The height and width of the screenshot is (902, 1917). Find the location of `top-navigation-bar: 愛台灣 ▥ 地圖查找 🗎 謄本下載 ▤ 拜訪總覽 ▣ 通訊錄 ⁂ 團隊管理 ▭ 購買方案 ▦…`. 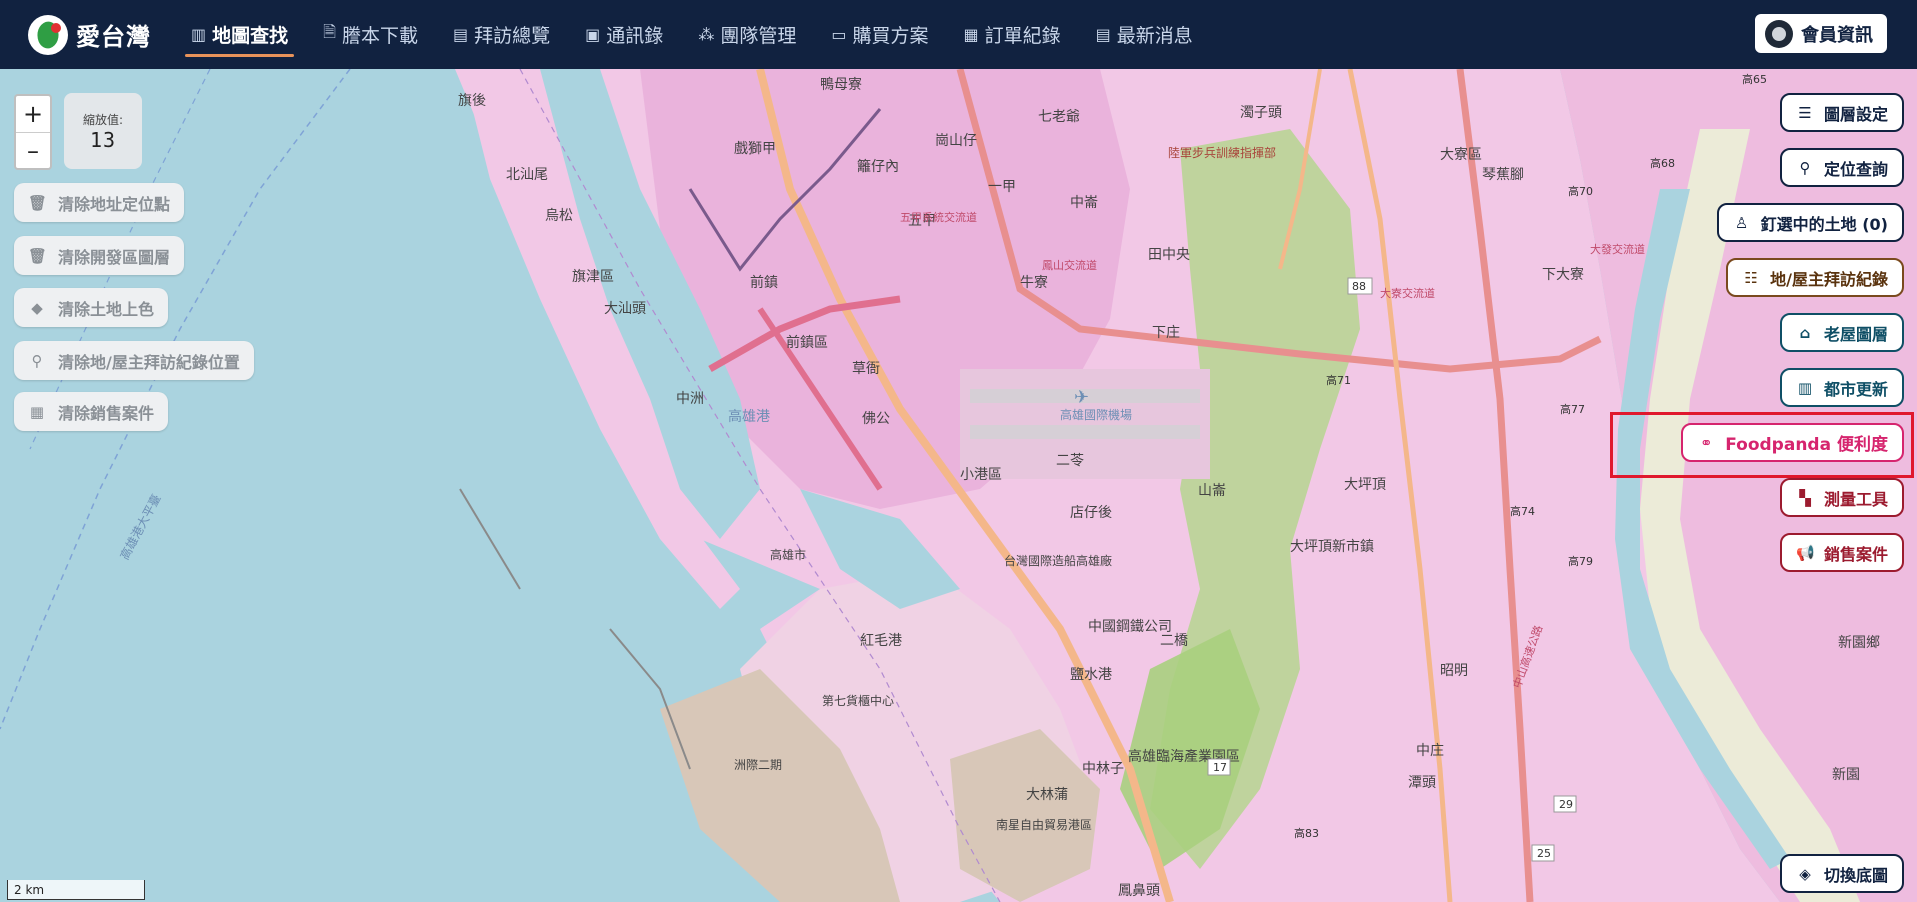

top-navigation-bar: 愛台灣 ▥ 地圖查找 🗎 謄本下載 ▤ 拜訪總覽 ▣ 通訊錄 ⁂ 團隊管理 ▭ 購買方案 ▦… is located at coordinates (958, 34).